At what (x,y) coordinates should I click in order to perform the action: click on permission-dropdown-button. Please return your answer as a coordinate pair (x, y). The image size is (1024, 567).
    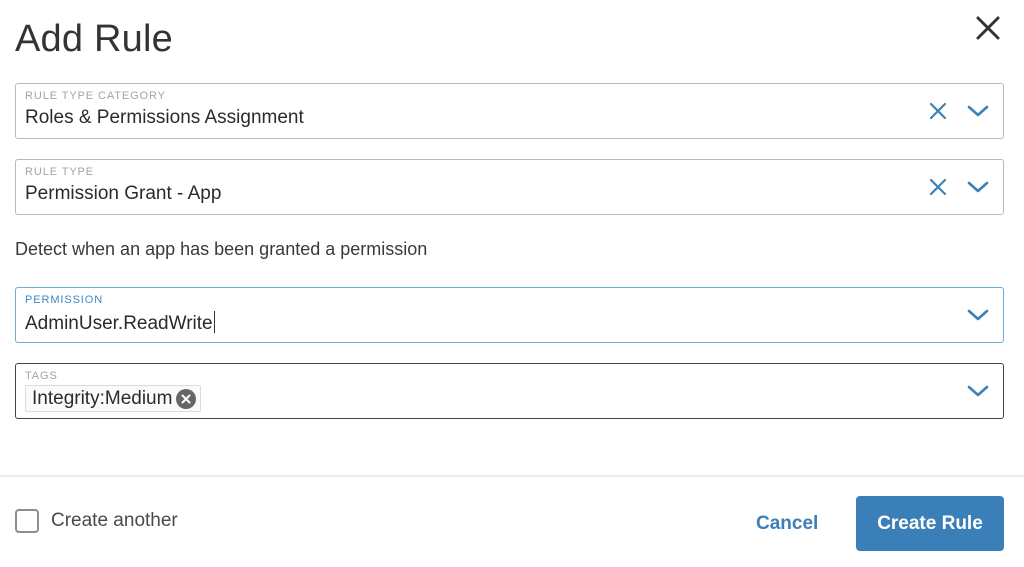
    Looking at the image, I should click on (978, 315).